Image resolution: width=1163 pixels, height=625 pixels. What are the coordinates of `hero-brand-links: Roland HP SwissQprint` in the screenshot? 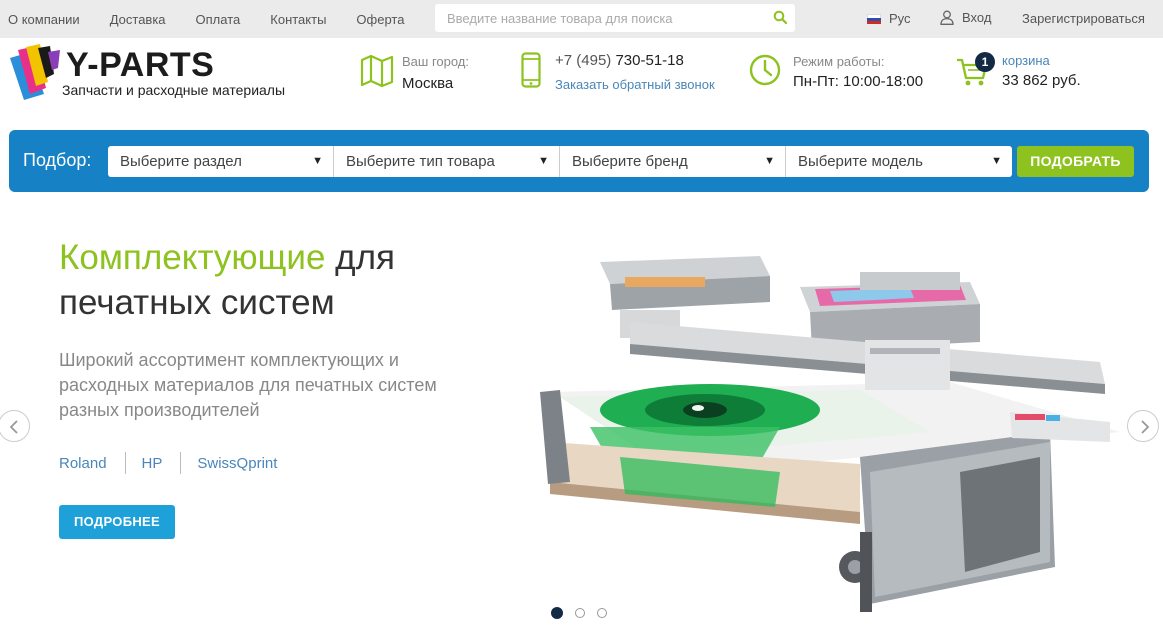 It's located at (168, 463).